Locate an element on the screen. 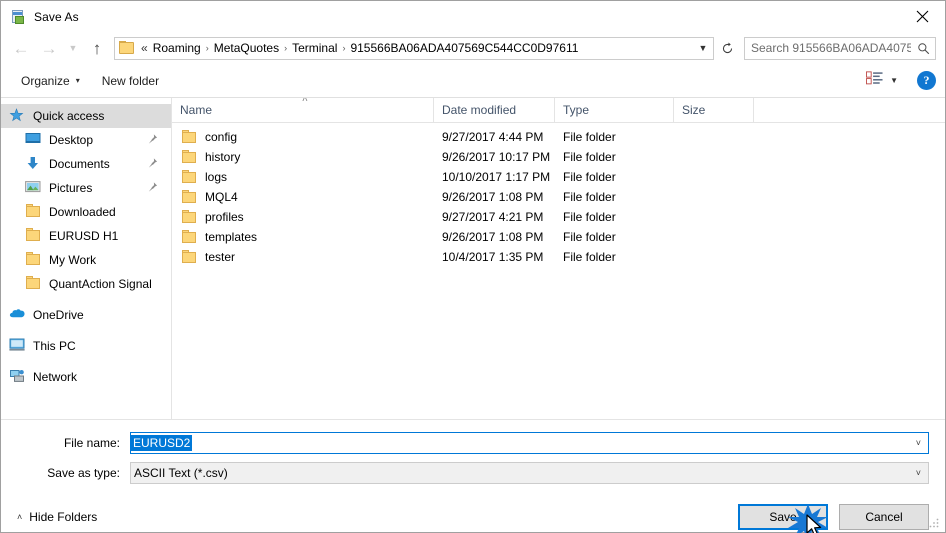 Image resolution: width=946 pixels, height=533 pixels. sidebar-item-label: Quick access is located at coordinates (69, 116).